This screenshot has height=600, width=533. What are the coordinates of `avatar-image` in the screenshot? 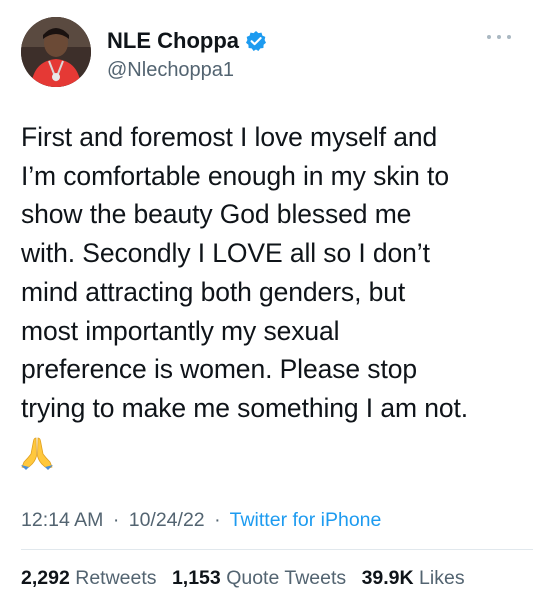 It's located at (56, 52).